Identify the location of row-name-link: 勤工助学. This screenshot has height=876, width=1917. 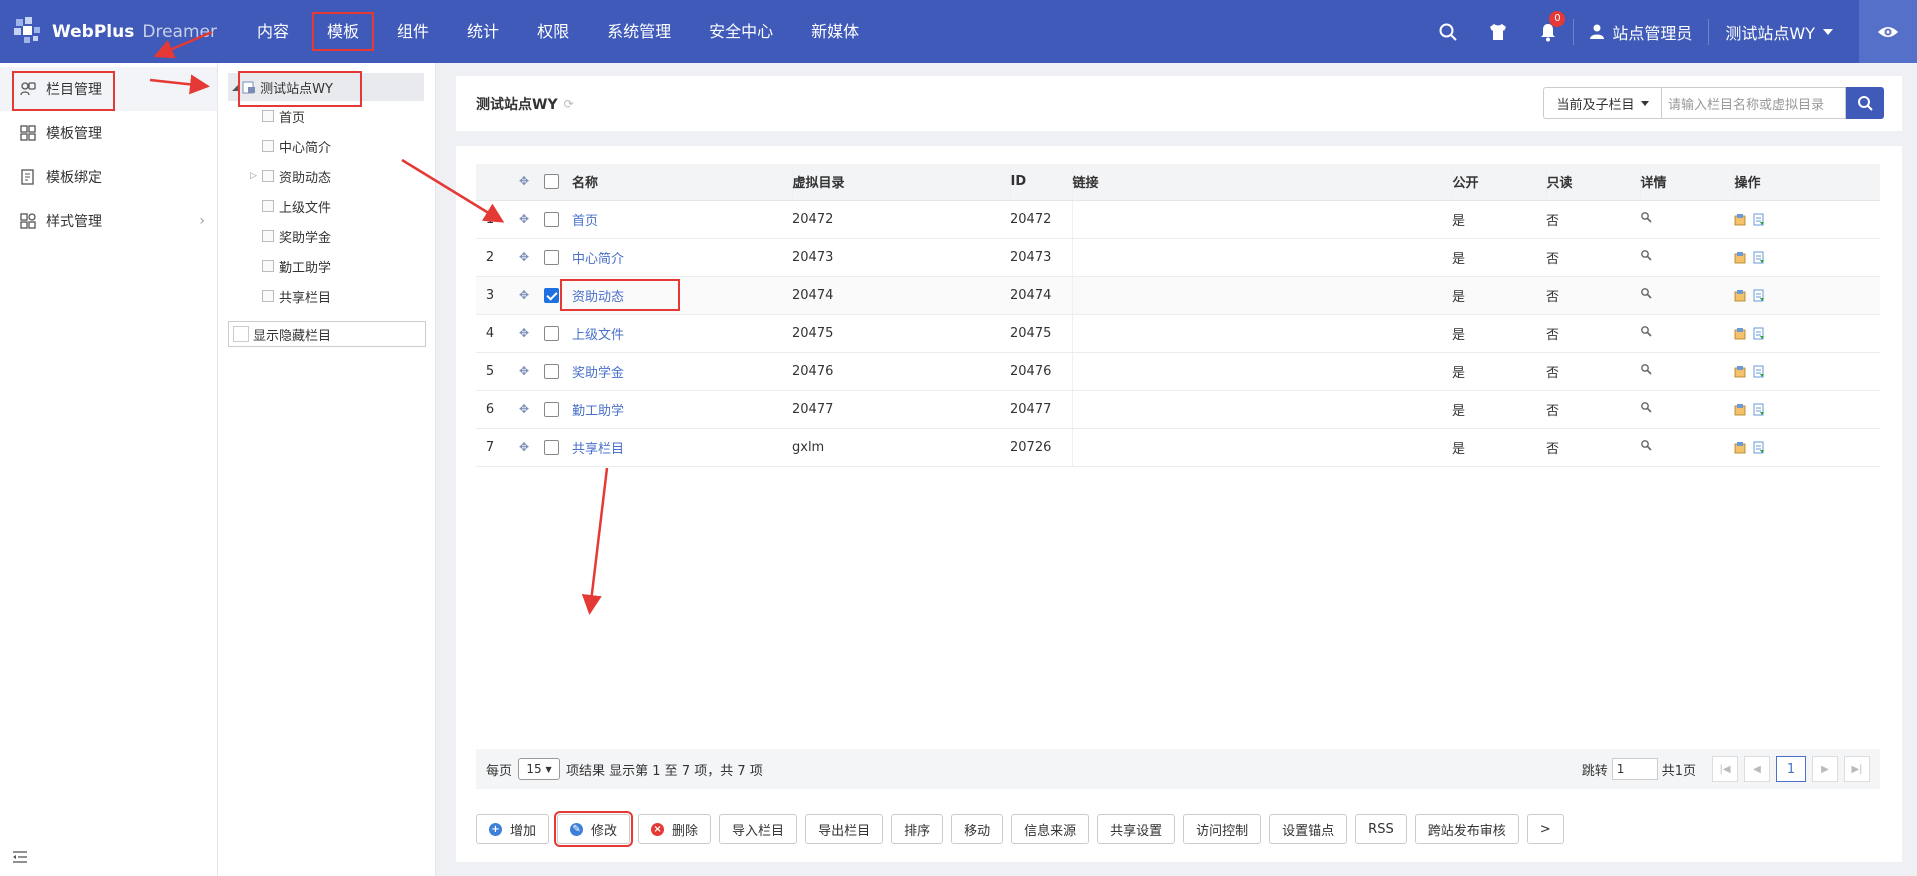
(598, 411).